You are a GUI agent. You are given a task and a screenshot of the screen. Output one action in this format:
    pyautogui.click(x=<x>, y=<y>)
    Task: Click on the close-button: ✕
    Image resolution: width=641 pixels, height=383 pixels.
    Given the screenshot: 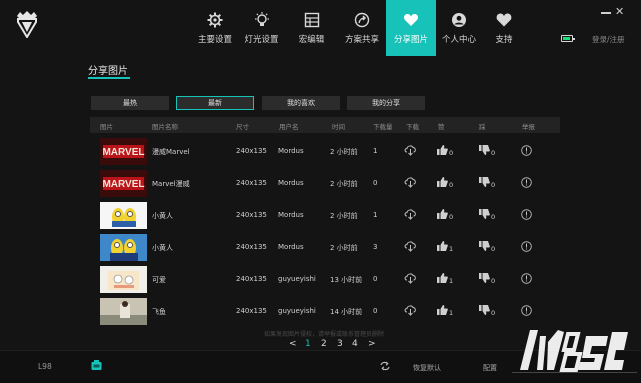 What is the action you would take?
    pyautogui.click(x=619, y=12)
    